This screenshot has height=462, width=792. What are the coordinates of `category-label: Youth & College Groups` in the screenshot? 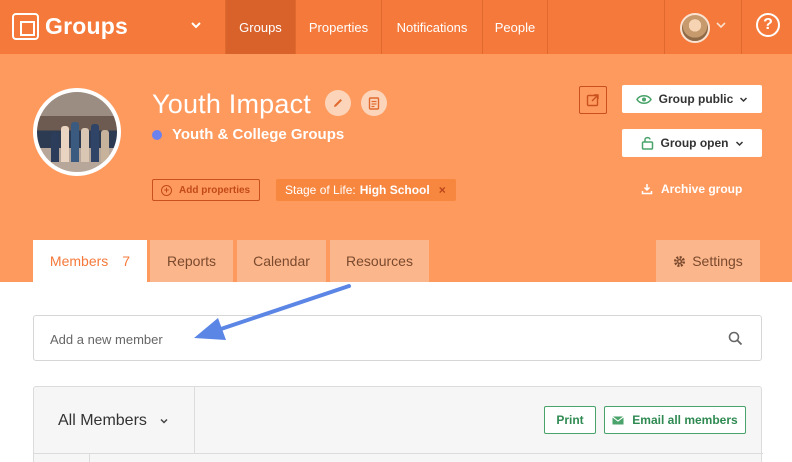 It's located at (258, 134).